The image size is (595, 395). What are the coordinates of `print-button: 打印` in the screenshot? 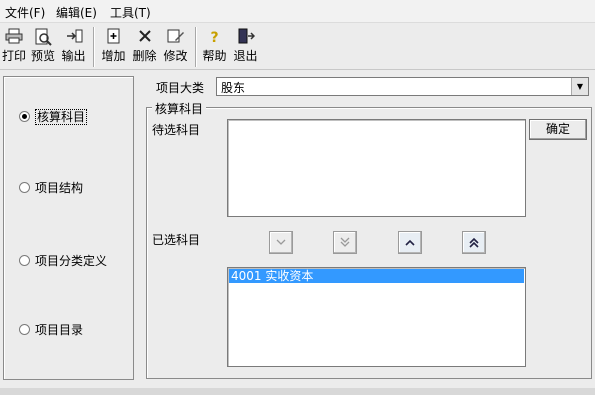 It's located at (14, 47).